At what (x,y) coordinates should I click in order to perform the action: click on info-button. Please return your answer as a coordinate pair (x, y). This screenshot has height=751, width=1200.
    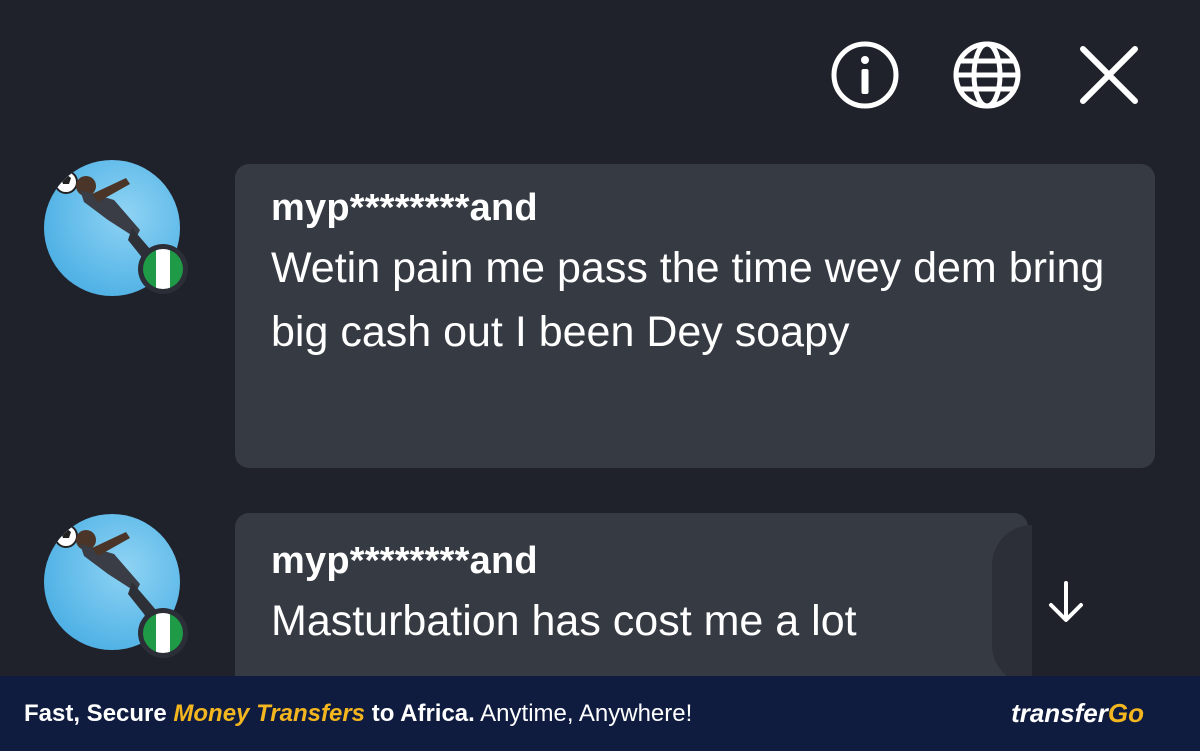
    Looking at the image, I should click on (865, 75).